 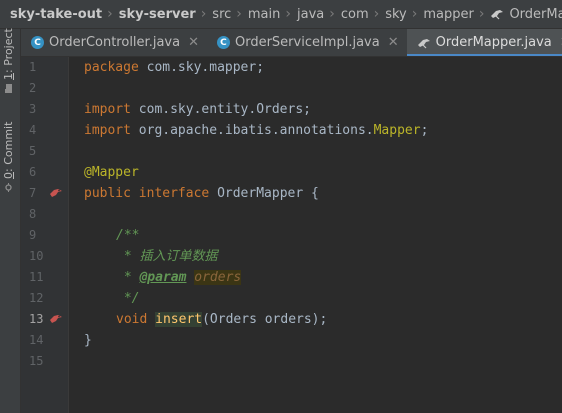 I want to click on doc-comment: *, so click(x=128, y=277).